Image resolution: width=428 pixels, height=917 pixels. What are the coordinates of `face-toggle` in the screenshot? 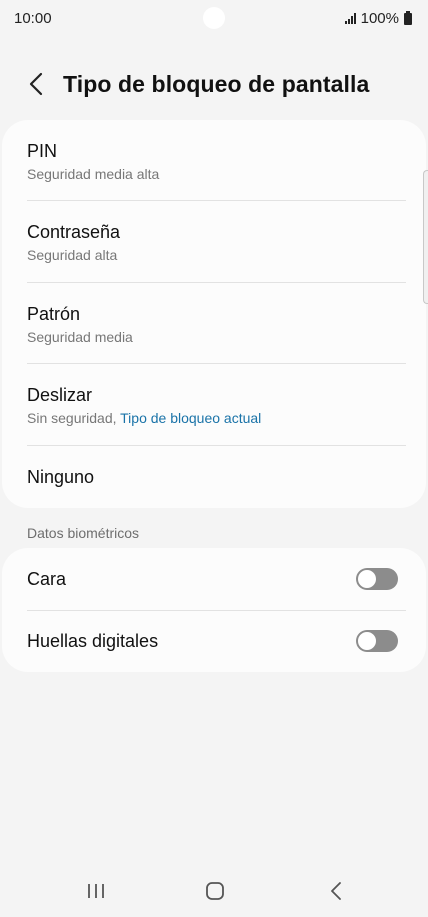 It's located at (377, 579).